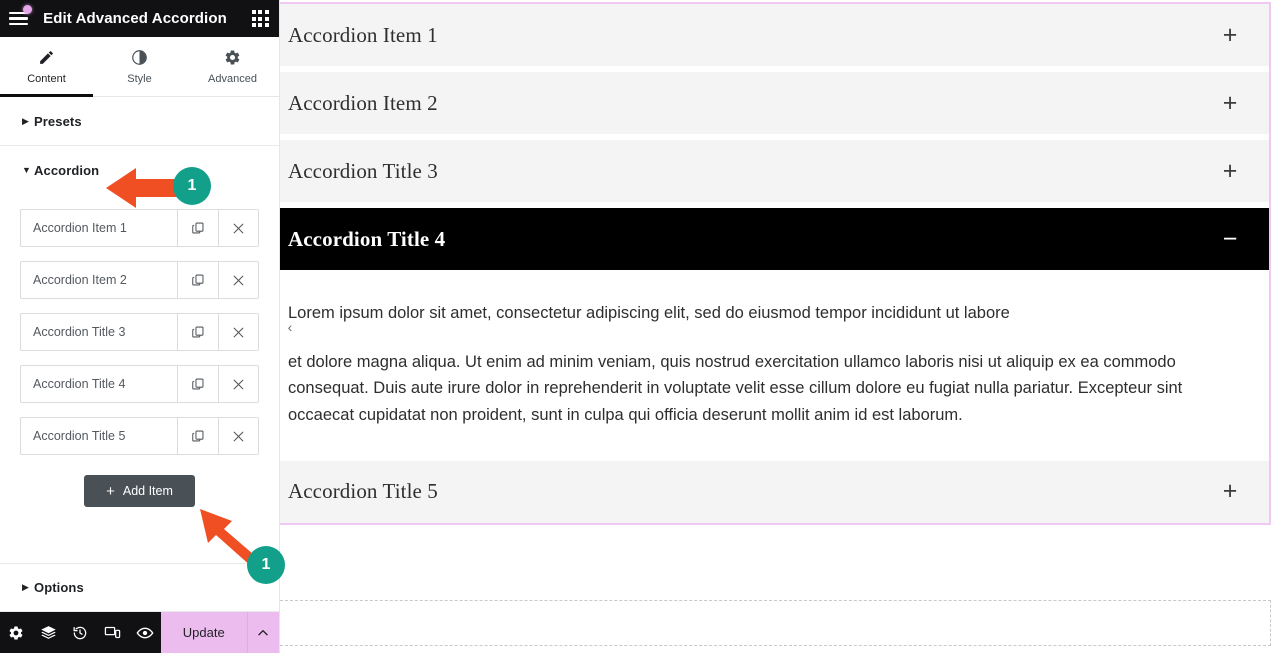  I want to click on annotation-badge-1: 1, so click(192, 186).